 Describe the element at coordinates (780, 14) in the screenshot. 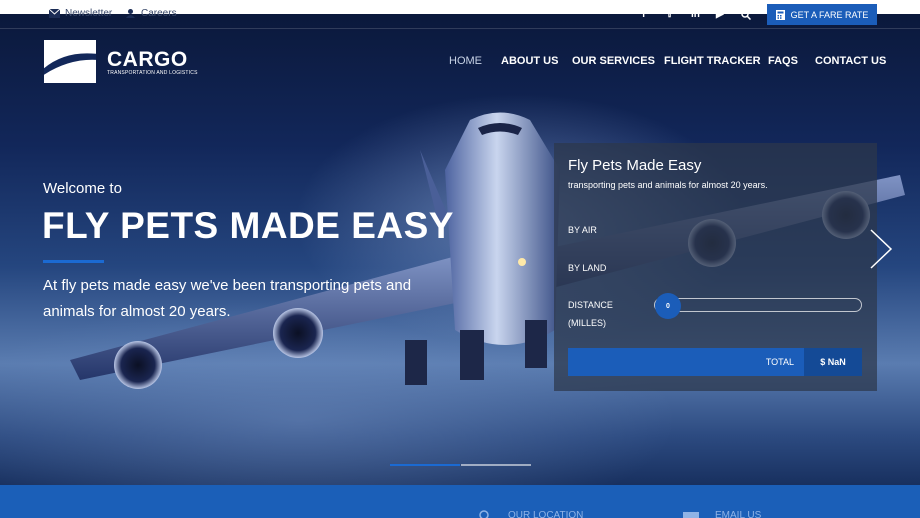

I see `calculator-icon` at that location.